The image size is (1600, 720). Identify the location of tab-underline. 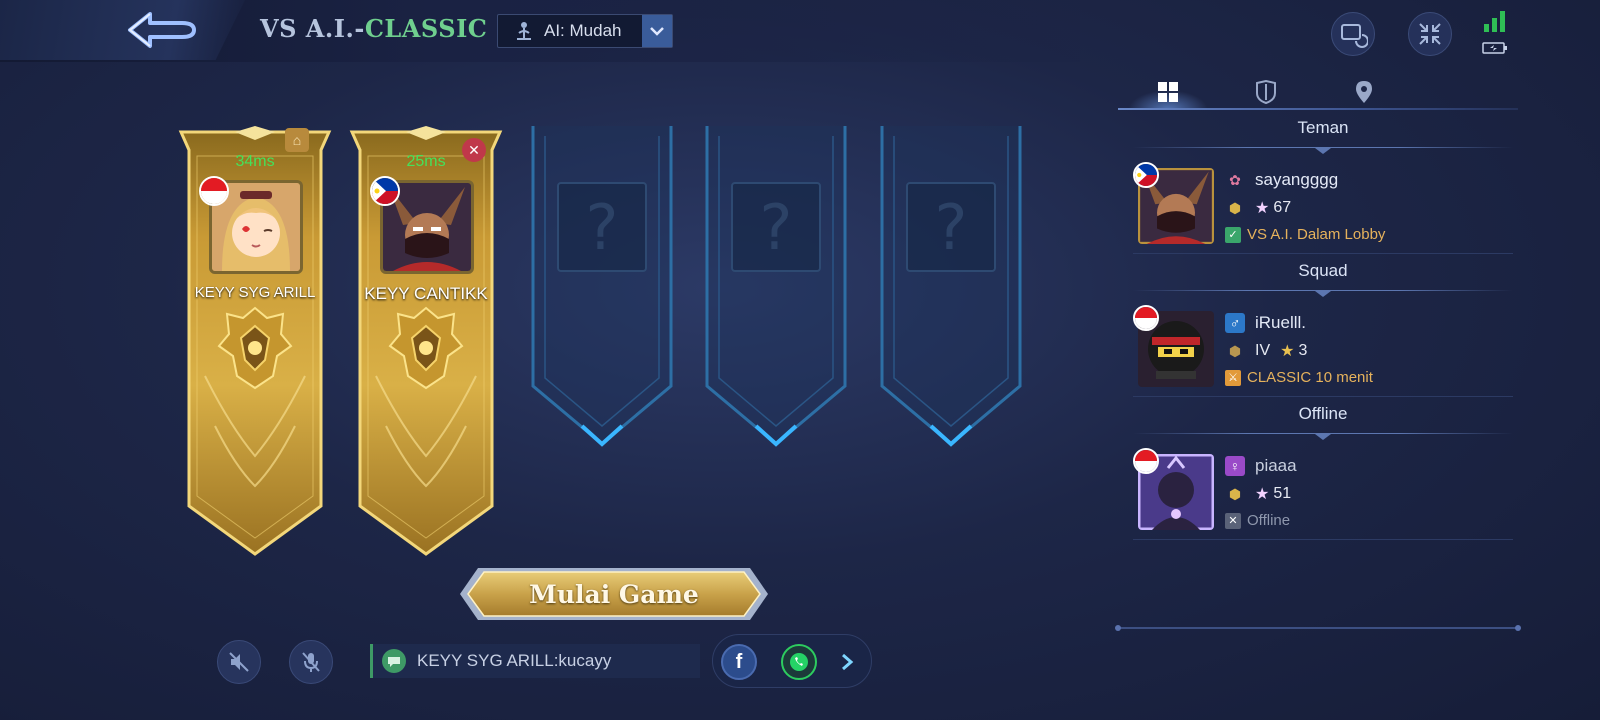
(1318, 109).